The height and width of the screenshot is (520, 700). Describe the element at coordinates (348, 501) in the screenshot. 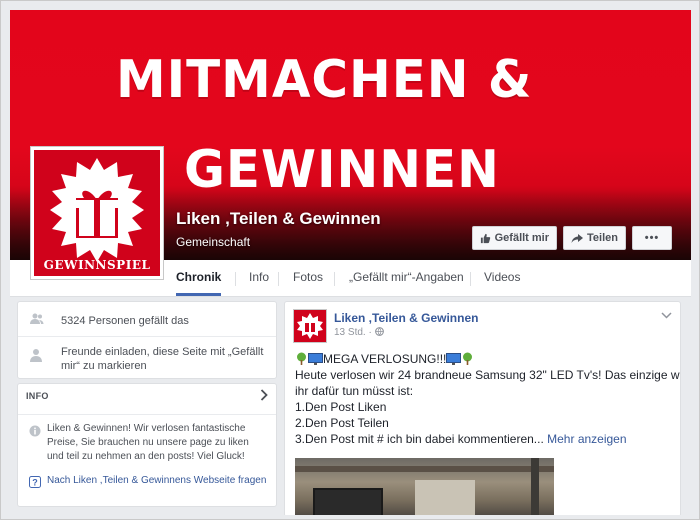

I see `image-tv-screen` at that location.